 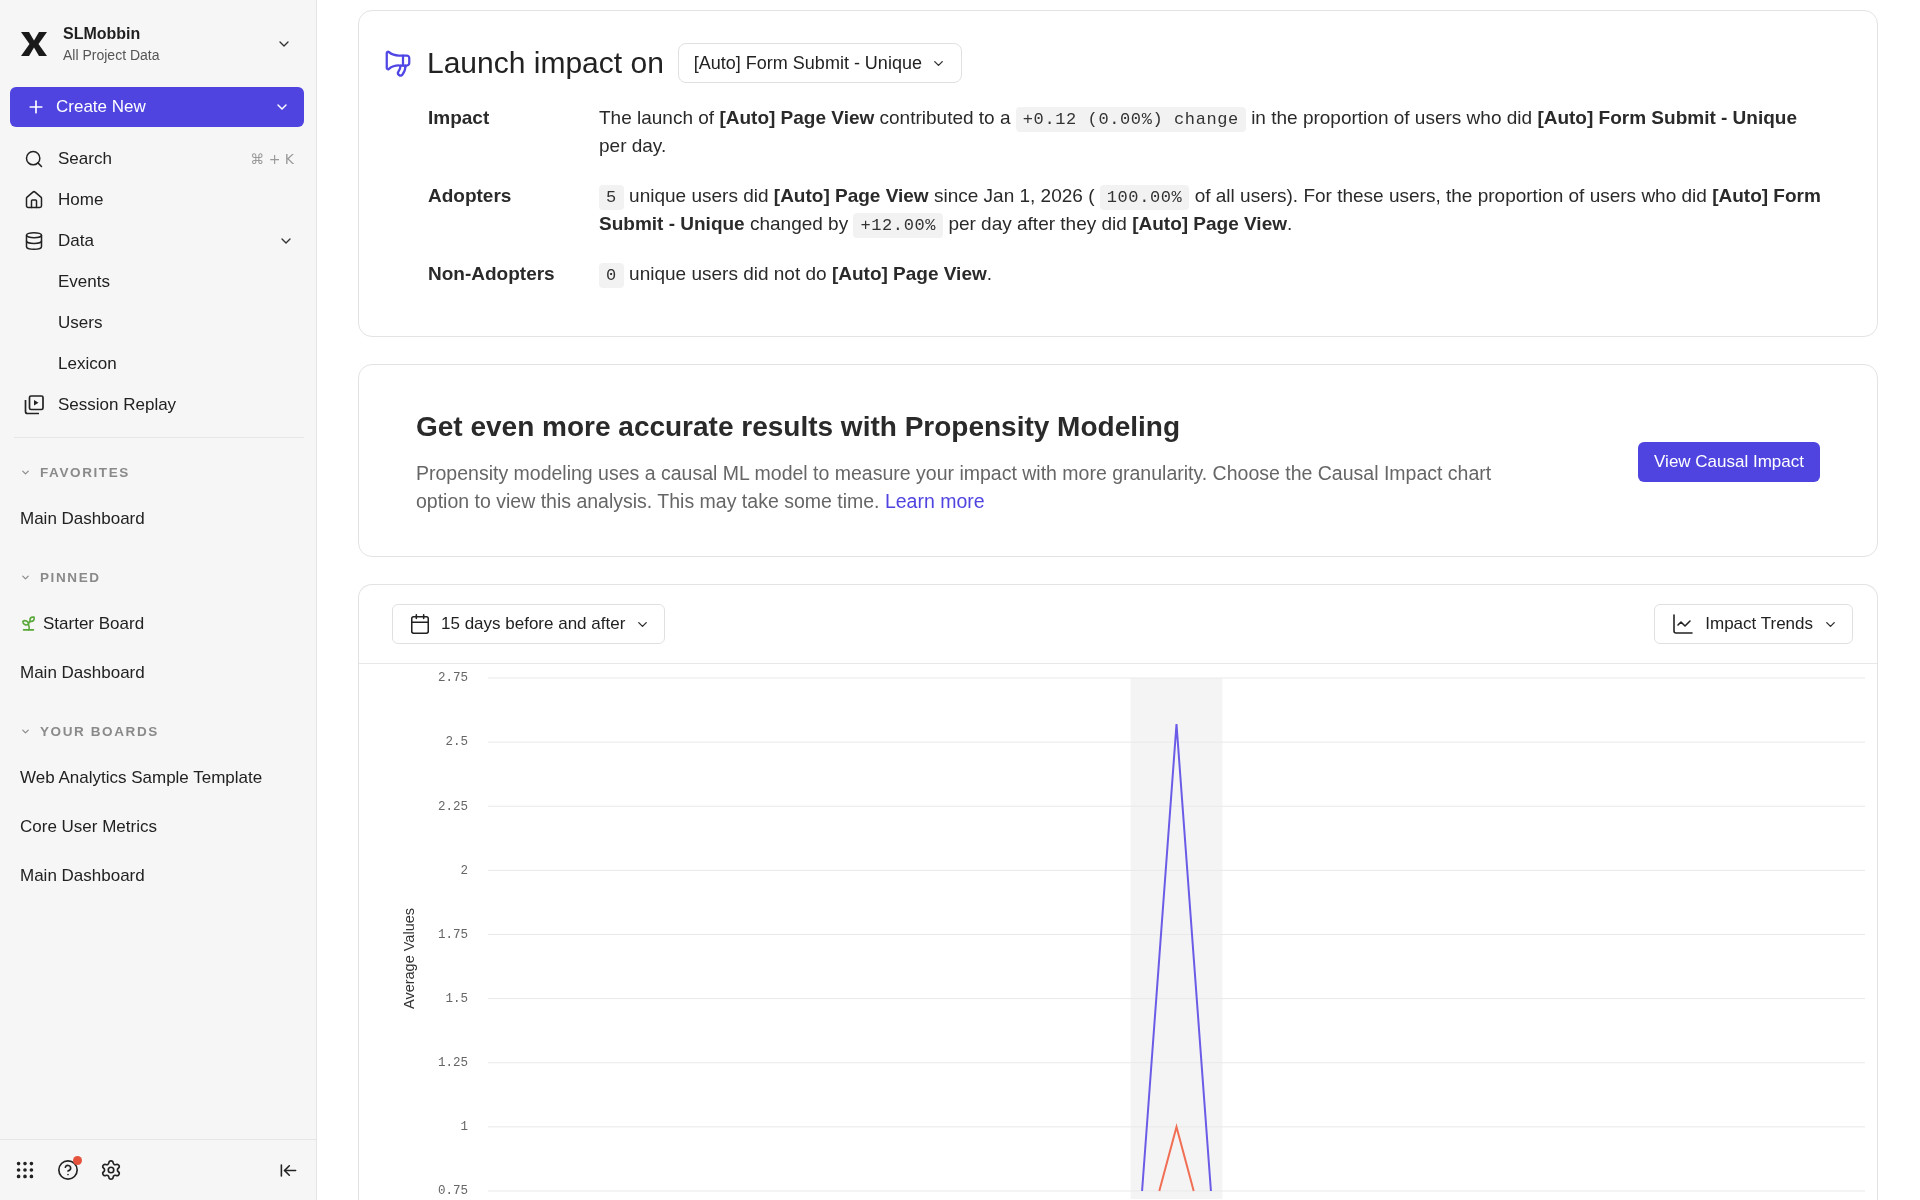 What do you see at coordinates (545, 63) in the screenshot?
I see `card-title: Launch impact on` at bounding box center [545, 63].